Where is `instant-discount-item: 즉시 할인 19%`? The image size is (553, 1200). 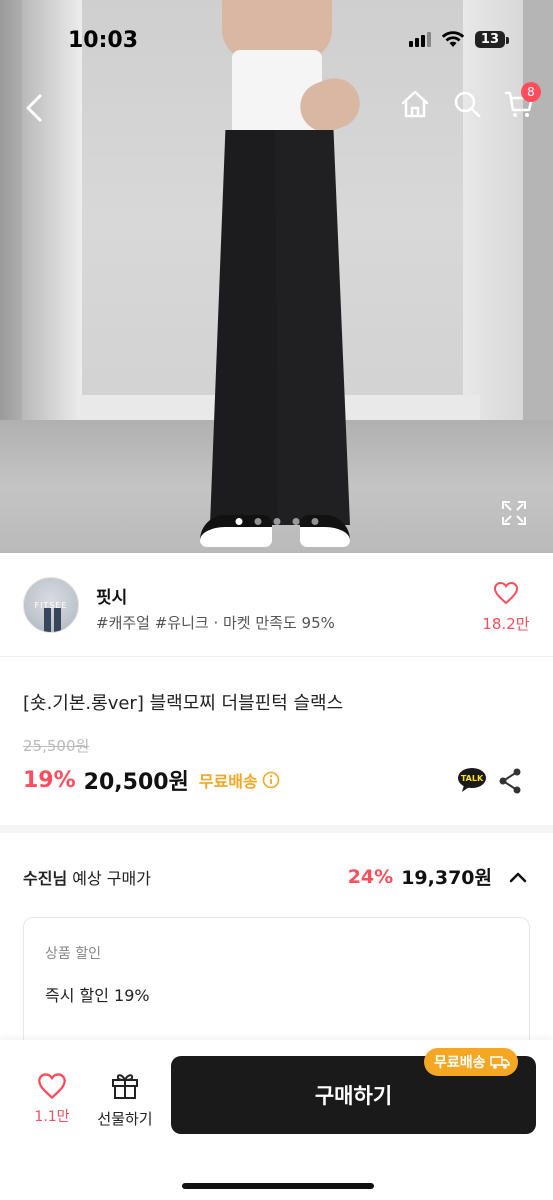
instant-discount-item: 즉시 할인 19% is located at coordinates (97, 995).